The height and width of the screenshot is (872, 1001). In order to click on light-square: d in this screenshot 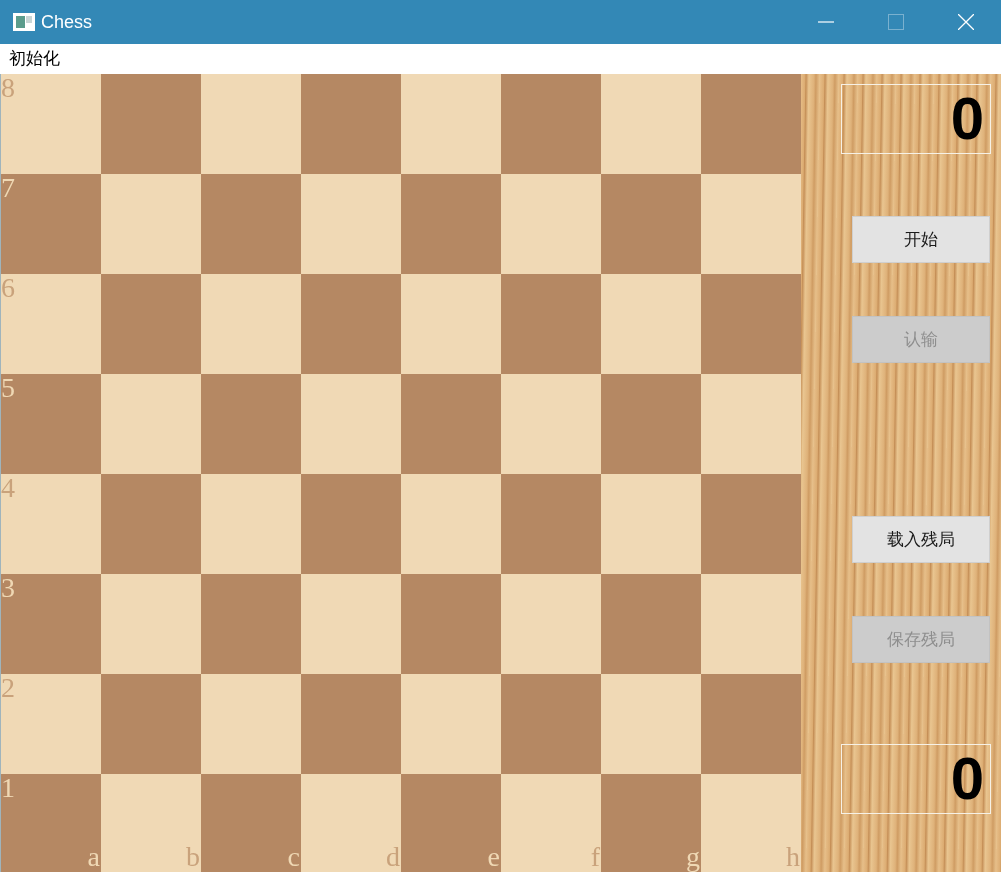, I will do `click(351, 823)`.